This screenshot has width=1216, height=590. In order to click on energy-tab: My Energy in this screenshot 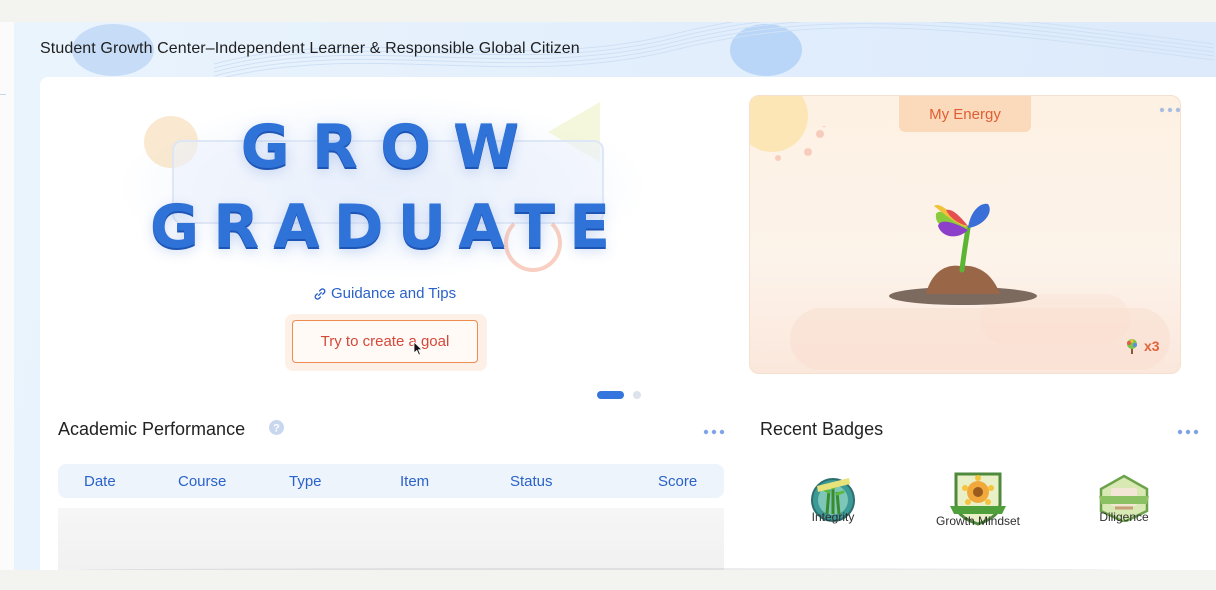, I will do `click(965, 114)`.